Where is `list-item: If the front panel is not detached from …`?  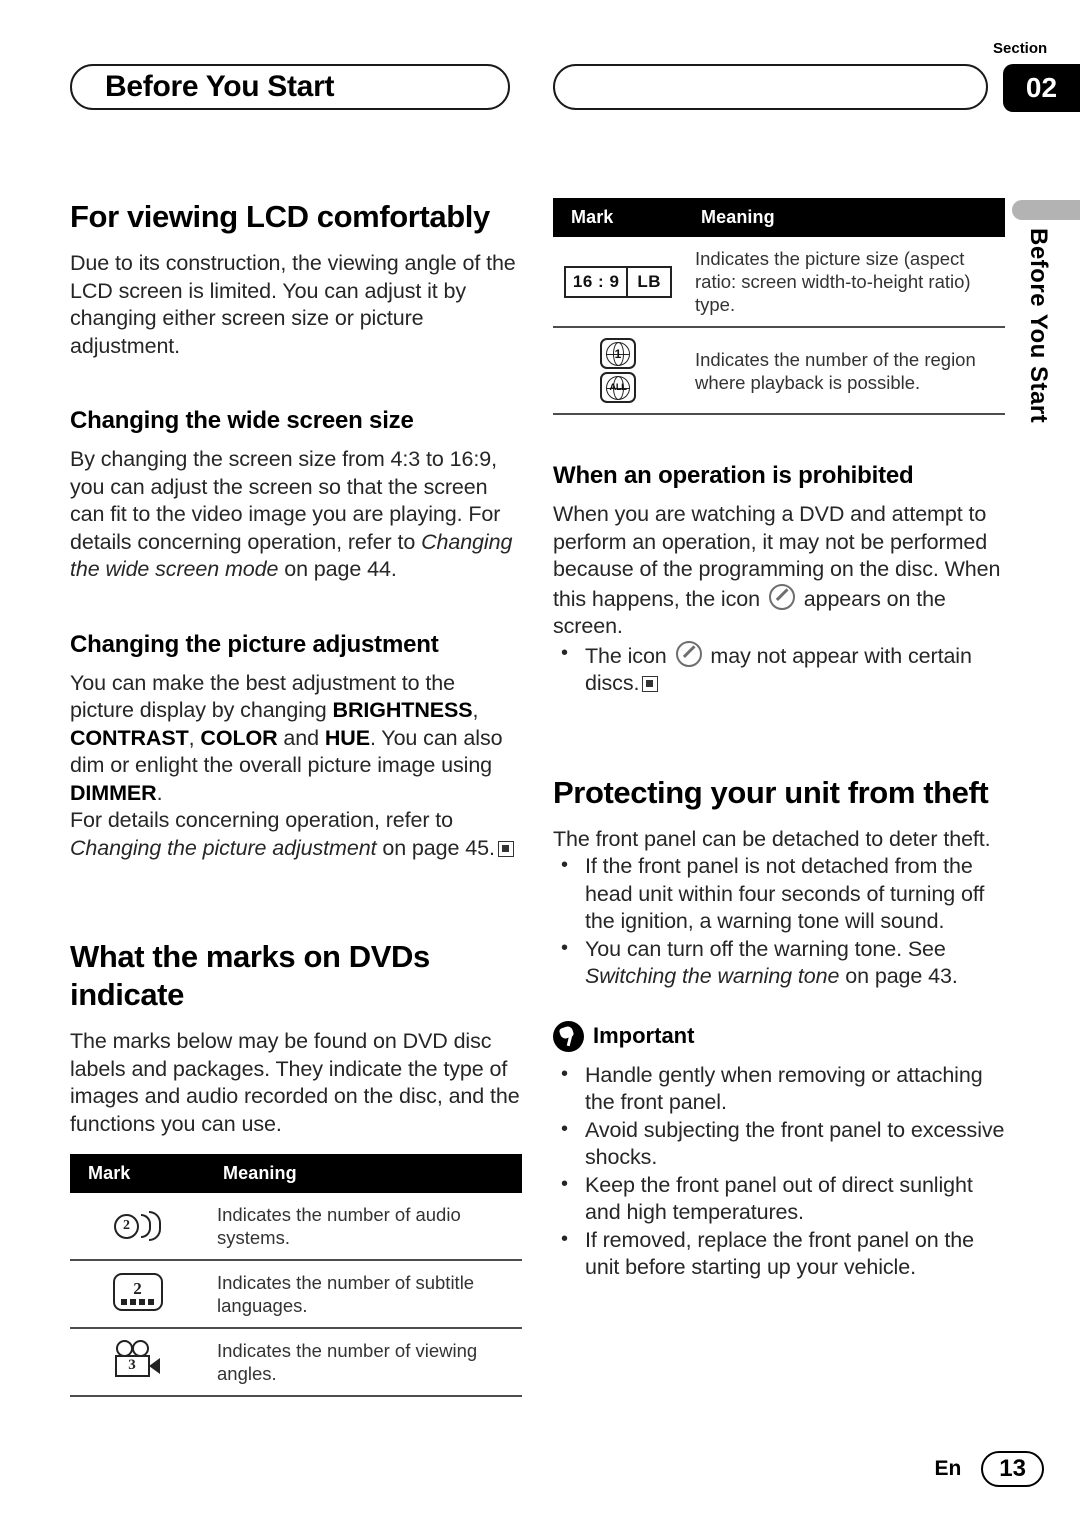
list-item: If the front panel is not detached from … is located at coordinates (779, 894).